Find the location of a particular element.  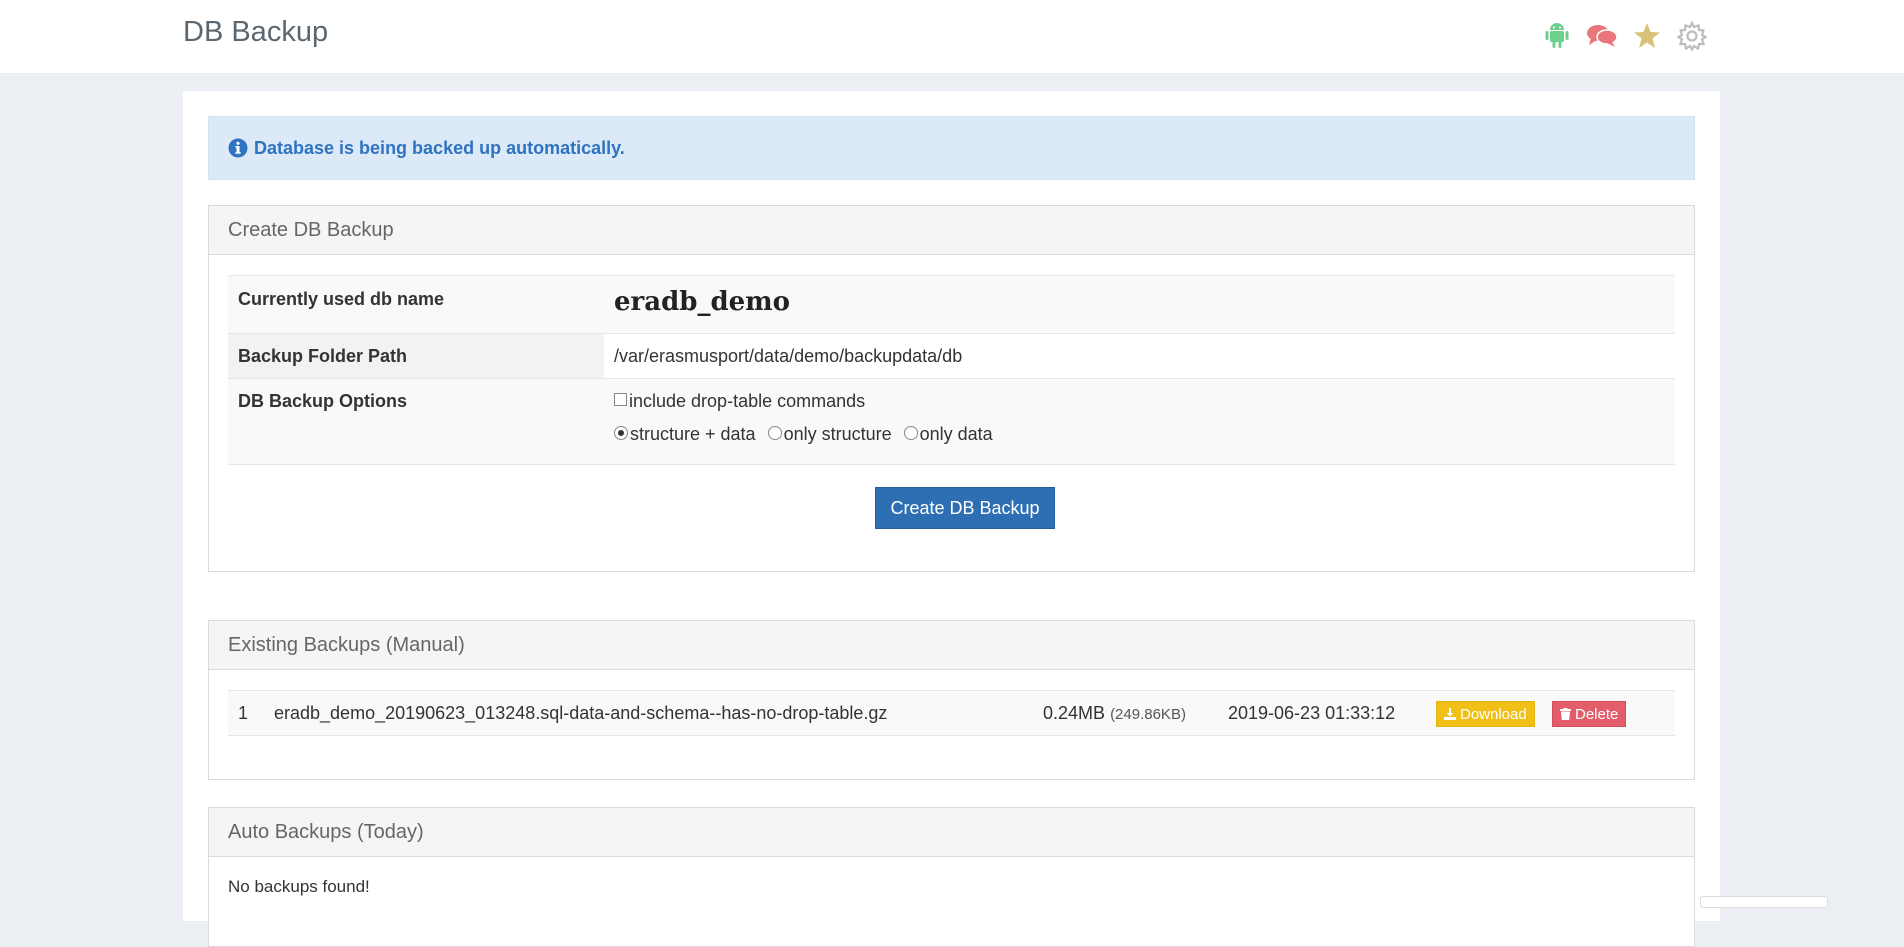

radio-structure-data-label: structure + data is located at coordinates (693, 434).